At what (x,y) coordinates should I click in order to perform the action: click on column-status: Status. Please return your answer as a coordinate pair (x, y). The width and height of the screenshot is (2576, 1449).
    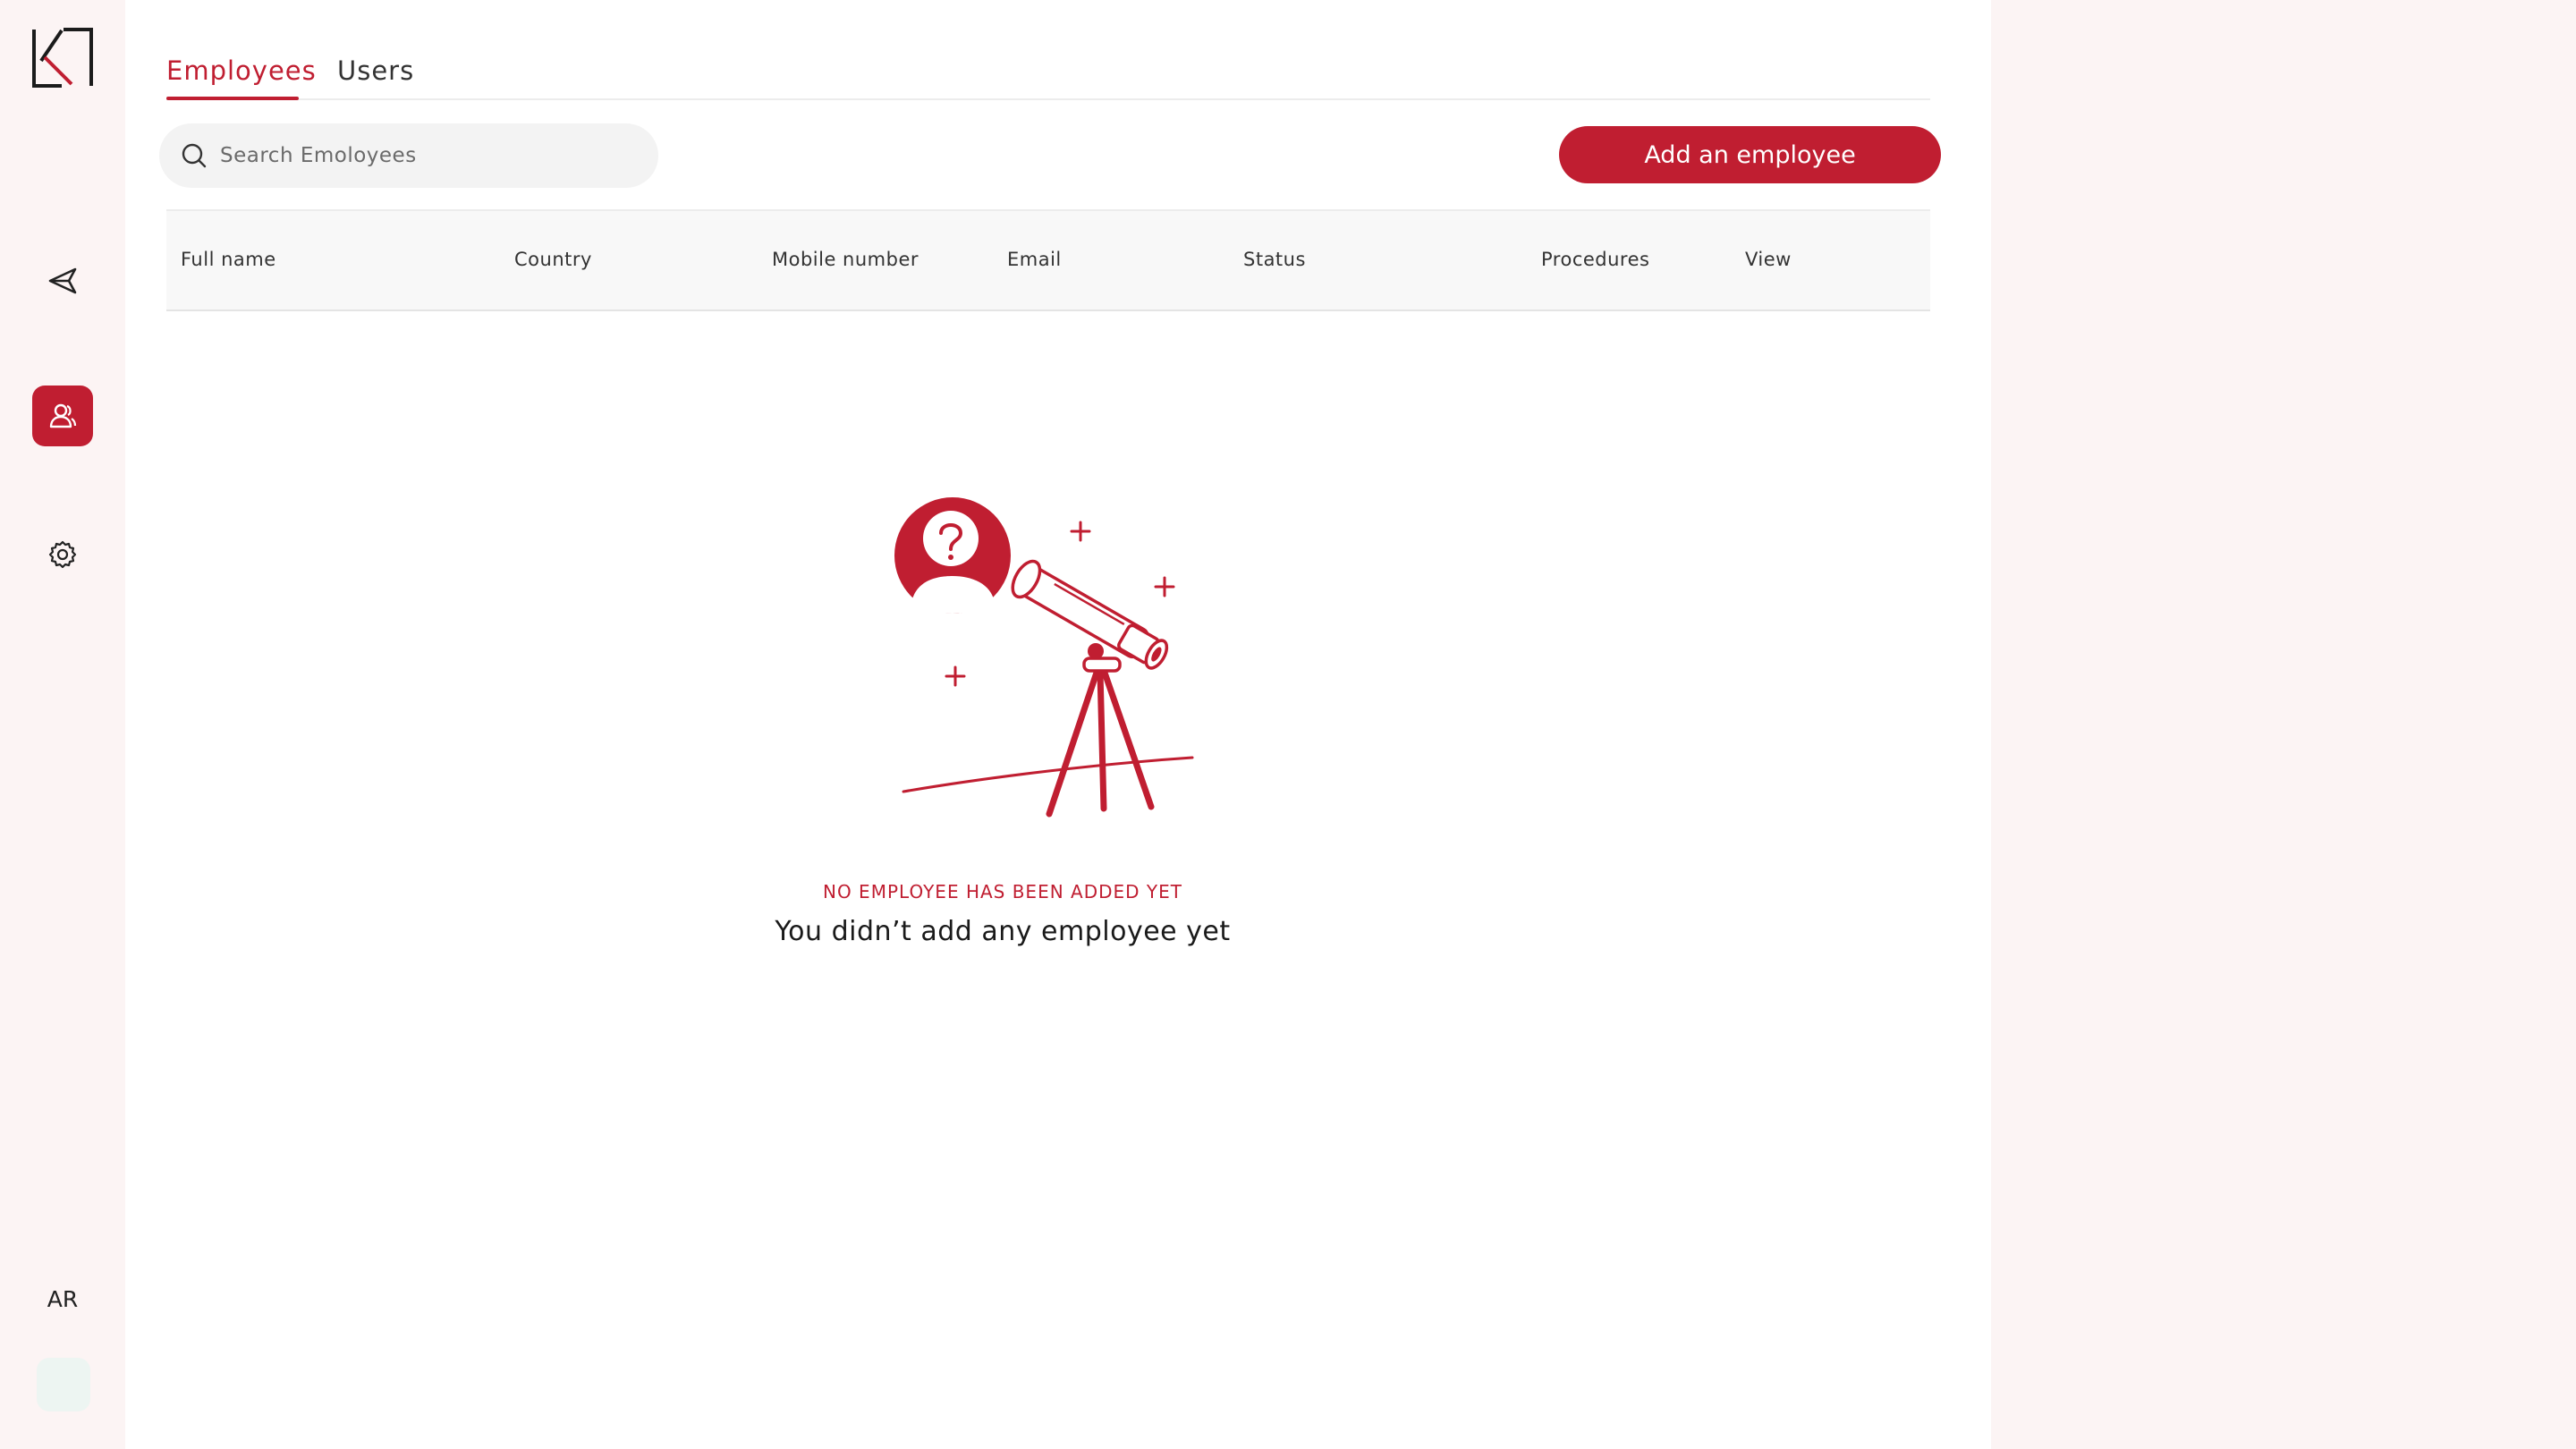
    Looking at the image, I should click on (1274, 259).